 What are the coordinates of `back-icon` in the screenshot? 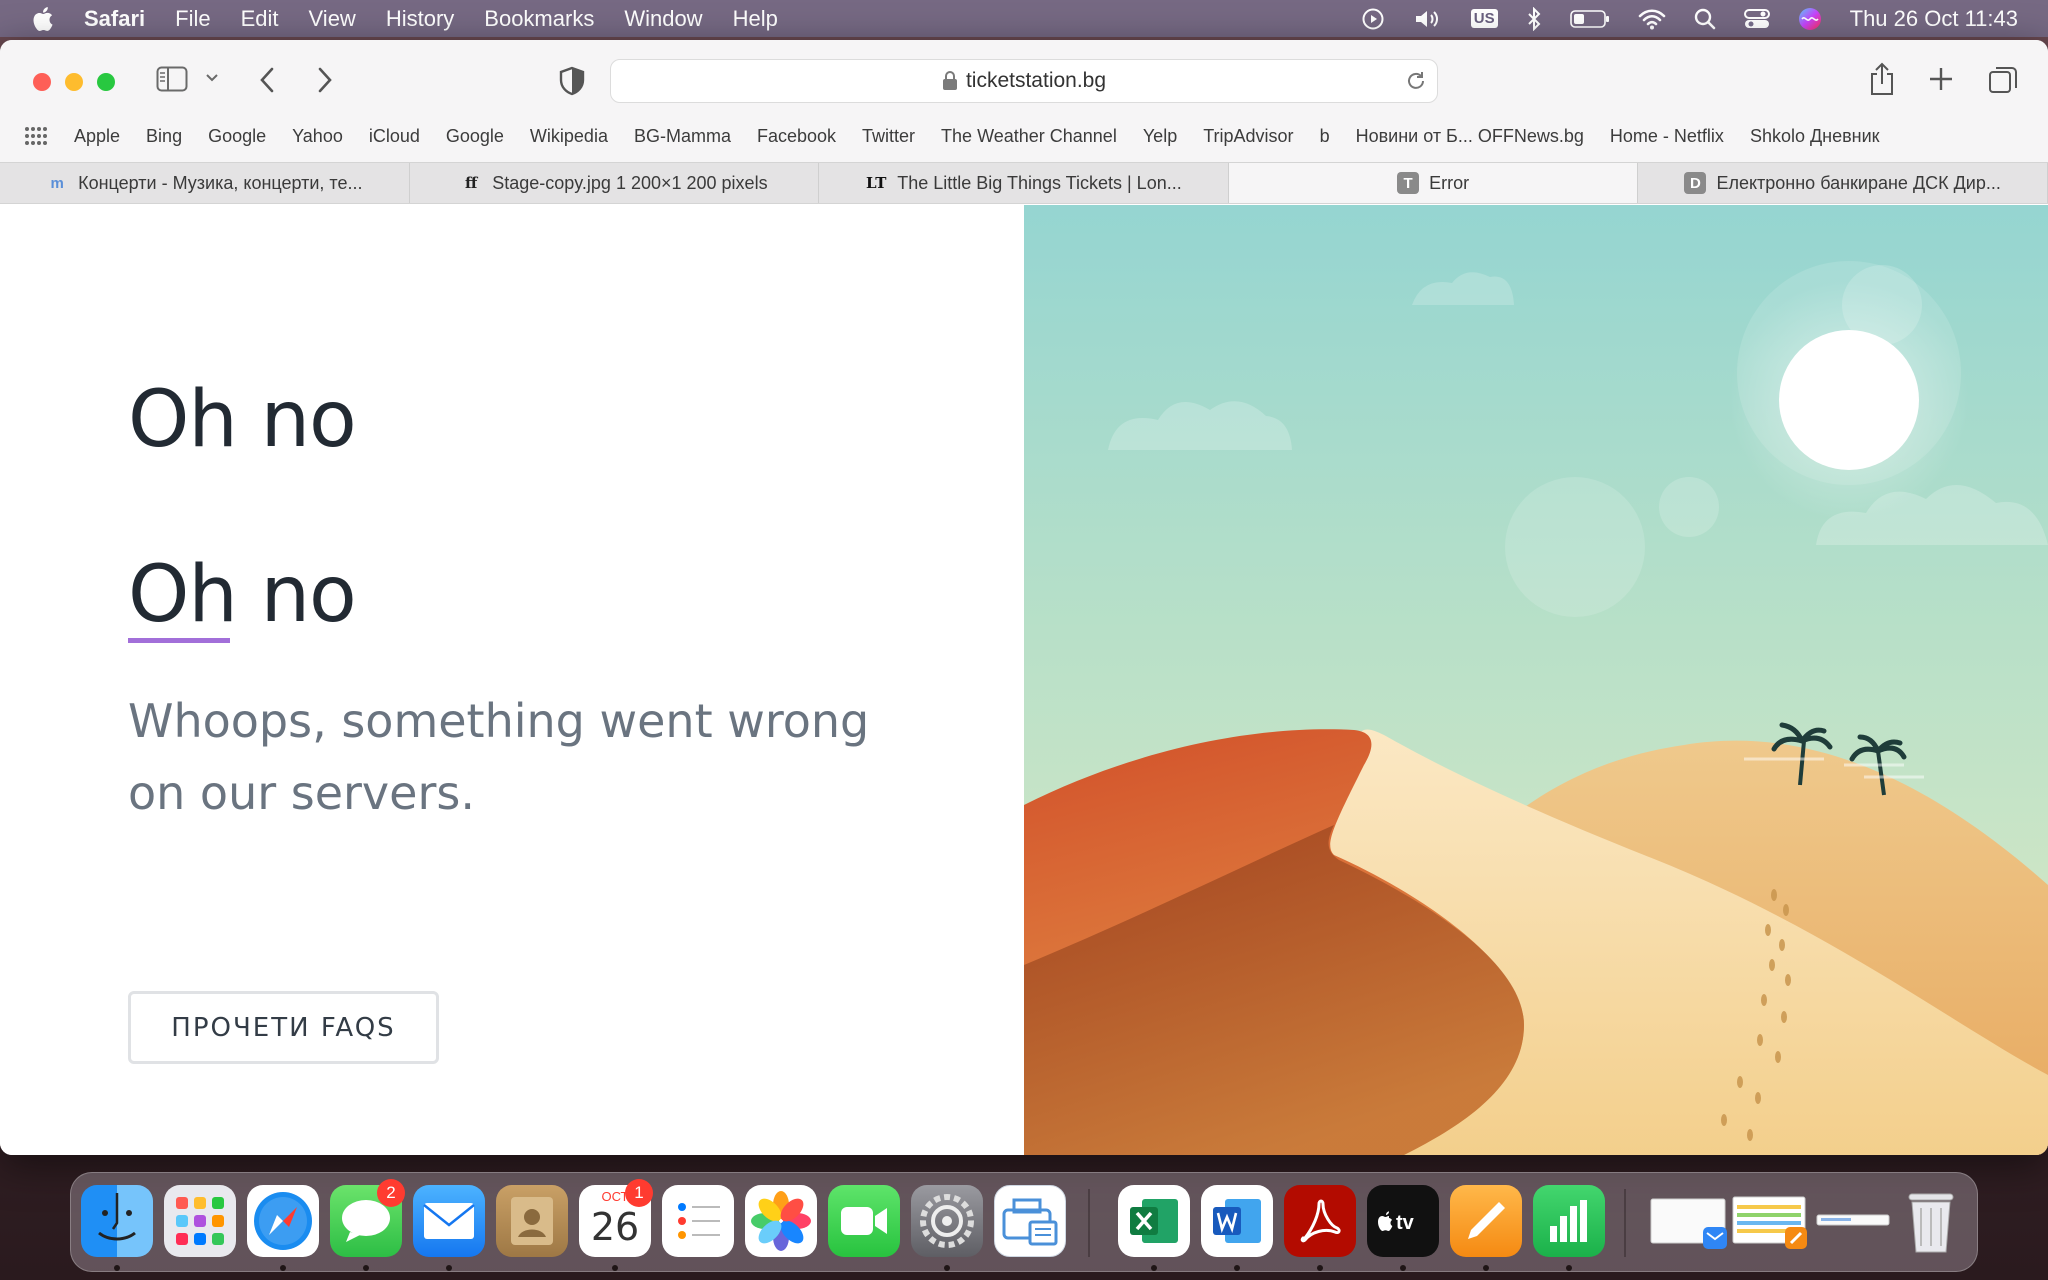 It's located at (268, 80).